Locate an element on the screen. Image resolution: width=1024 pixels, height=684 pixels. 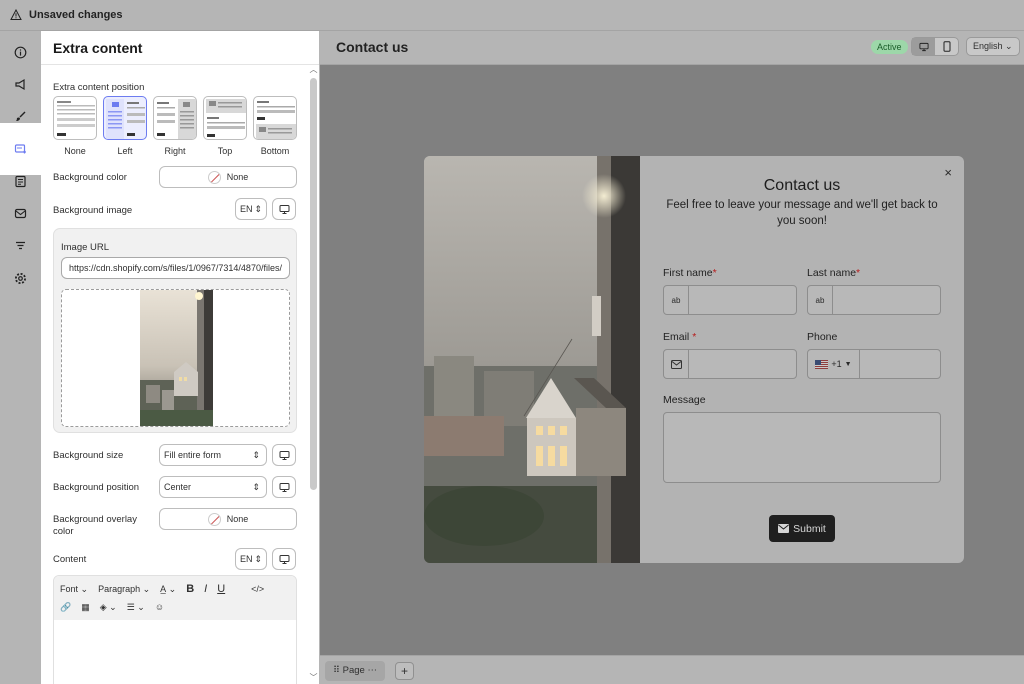
us-flag-icon is located at coordinates (822, 364).